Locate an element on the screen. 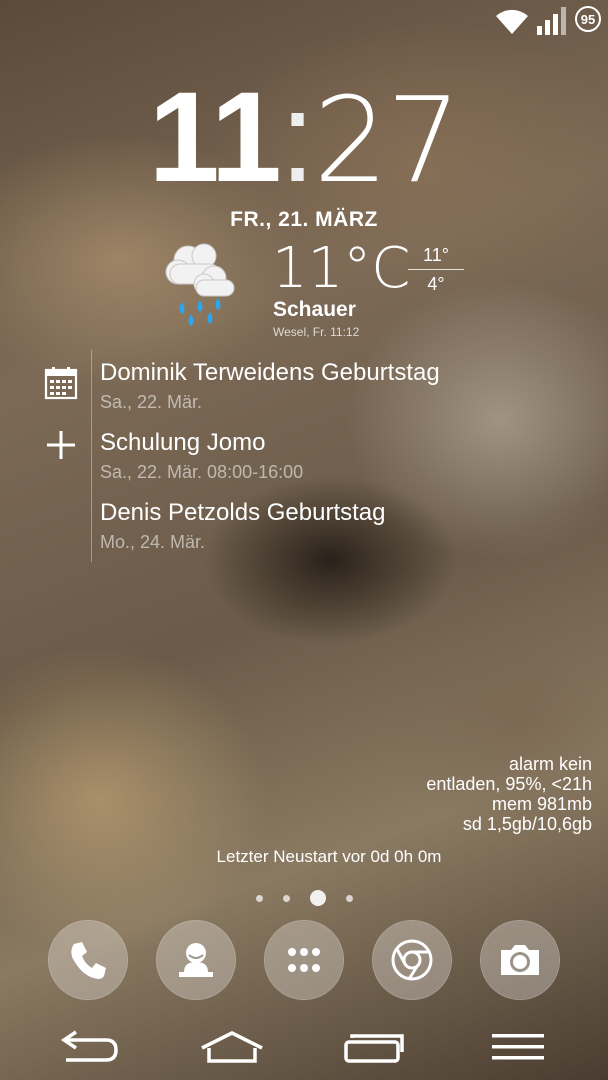 The image size is (608, 1080). recent-apps-icon is located at coordinates (374, 1048).